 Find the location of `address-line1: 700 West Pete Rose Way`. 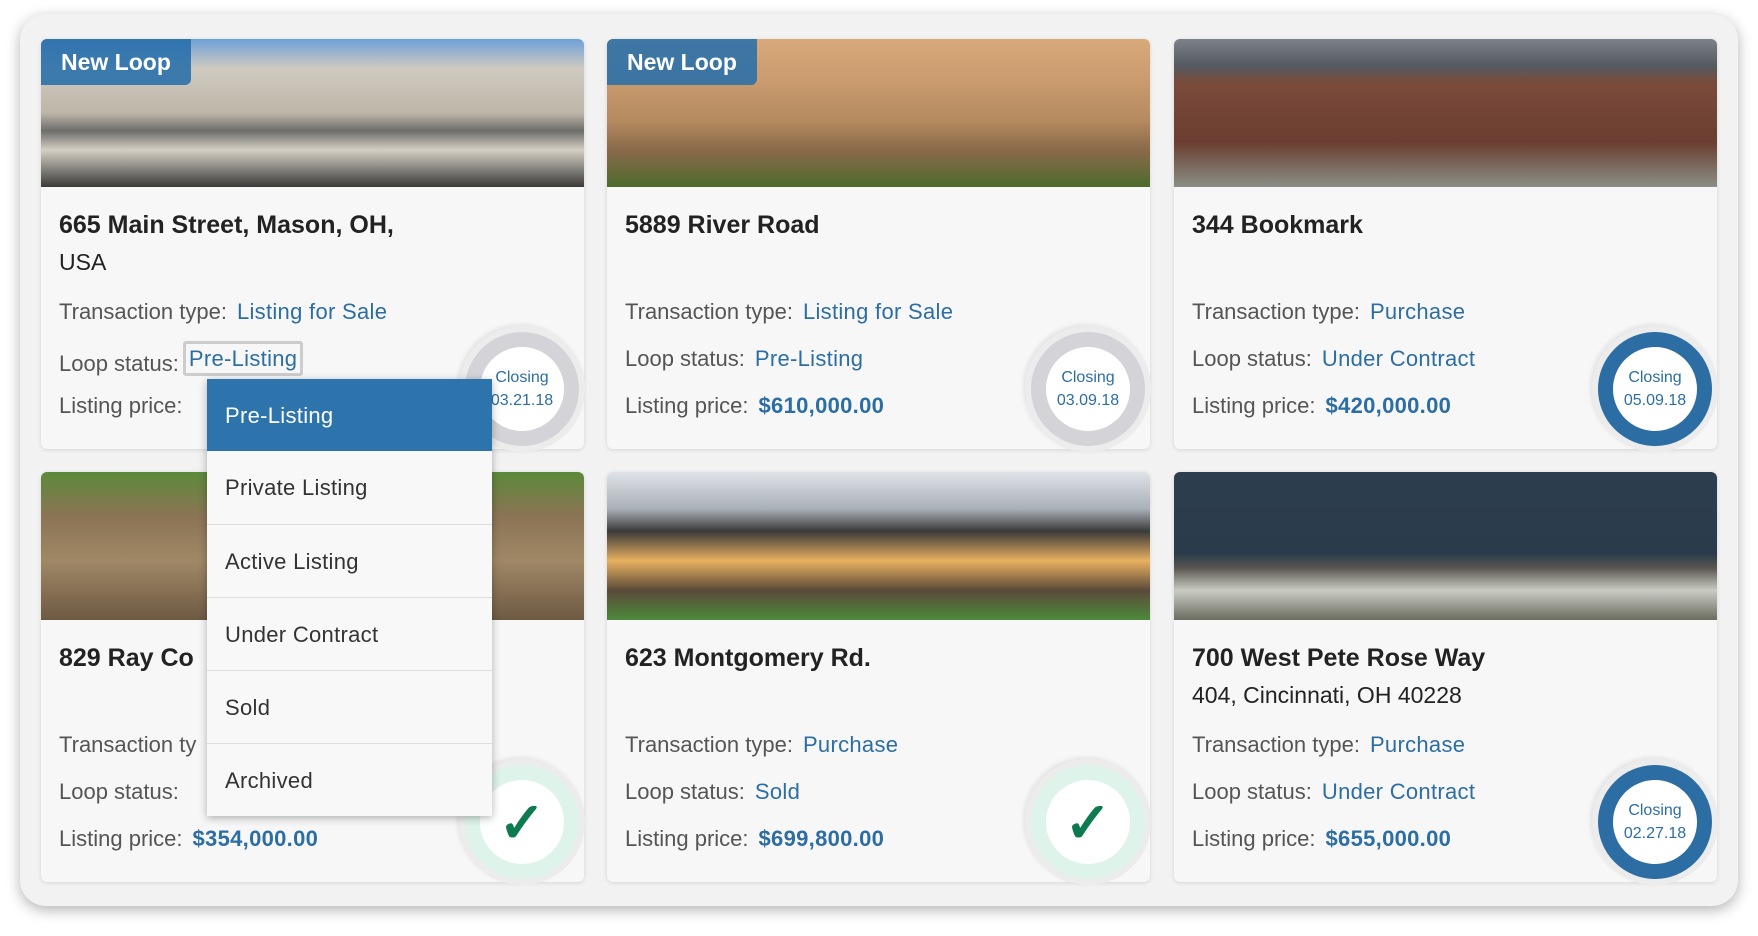

address-line1: 700 West Pete Rose Way is located at coordinates (1339, 658).